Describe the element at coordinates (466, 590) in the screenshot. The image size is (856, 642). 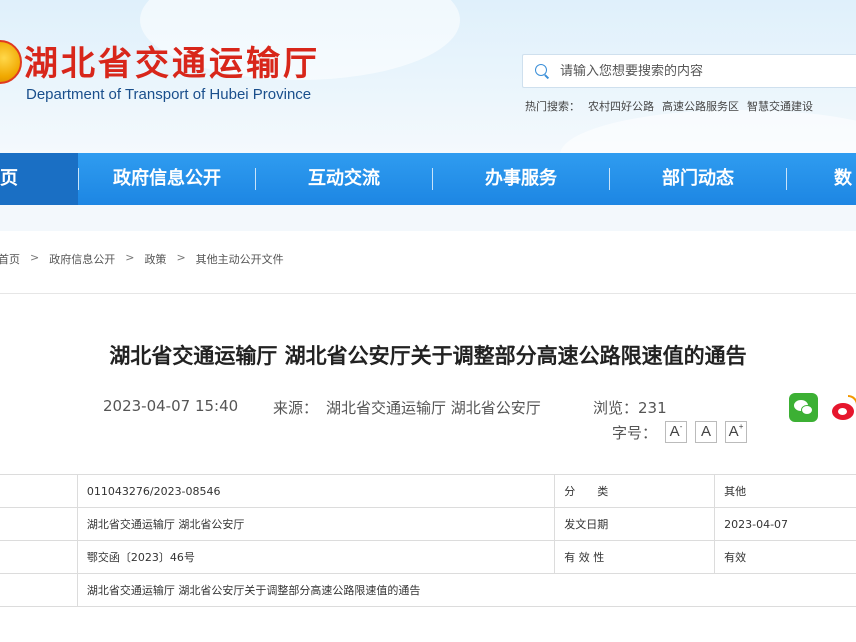
I see `table-cell: 湖北省交通运输厅 湖北省公安厅关于调整部分高速公路限速值的通告` at that location.